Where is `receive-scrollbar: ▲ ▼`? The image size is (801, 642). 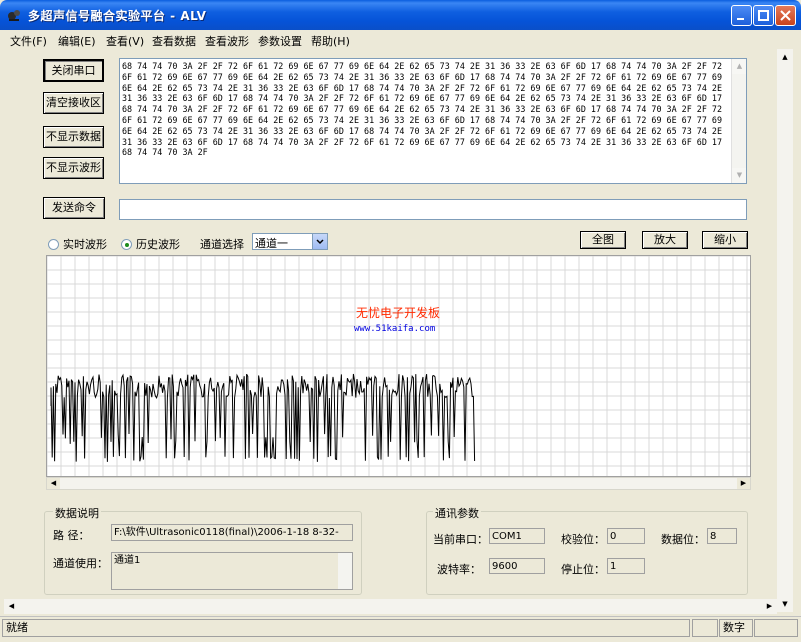
receive-scrollbar: ▲ ▼ is located at coordinates (738, 121).